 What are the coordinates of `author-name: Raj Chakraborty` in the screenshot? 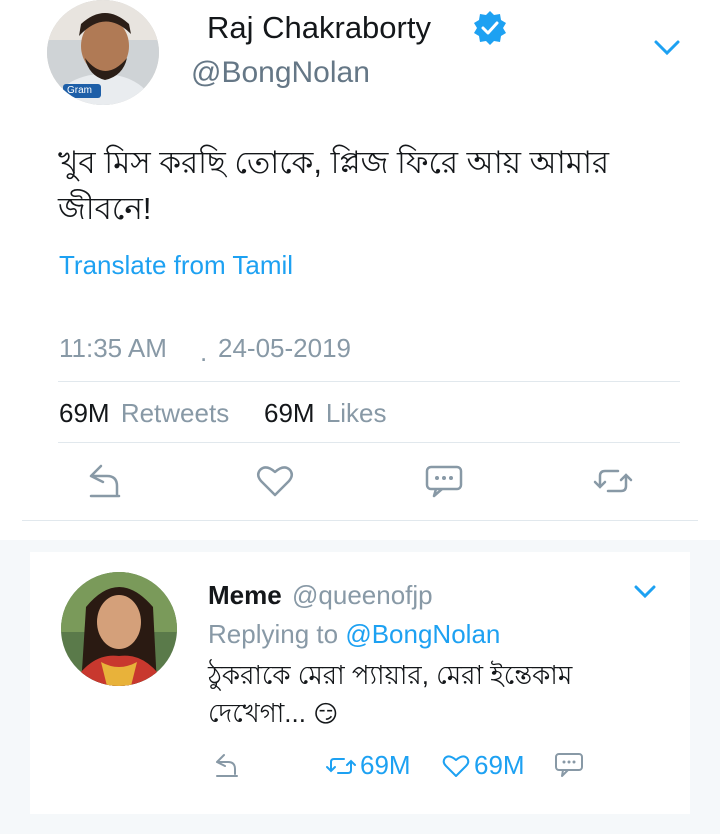 It's located at (319, 28).